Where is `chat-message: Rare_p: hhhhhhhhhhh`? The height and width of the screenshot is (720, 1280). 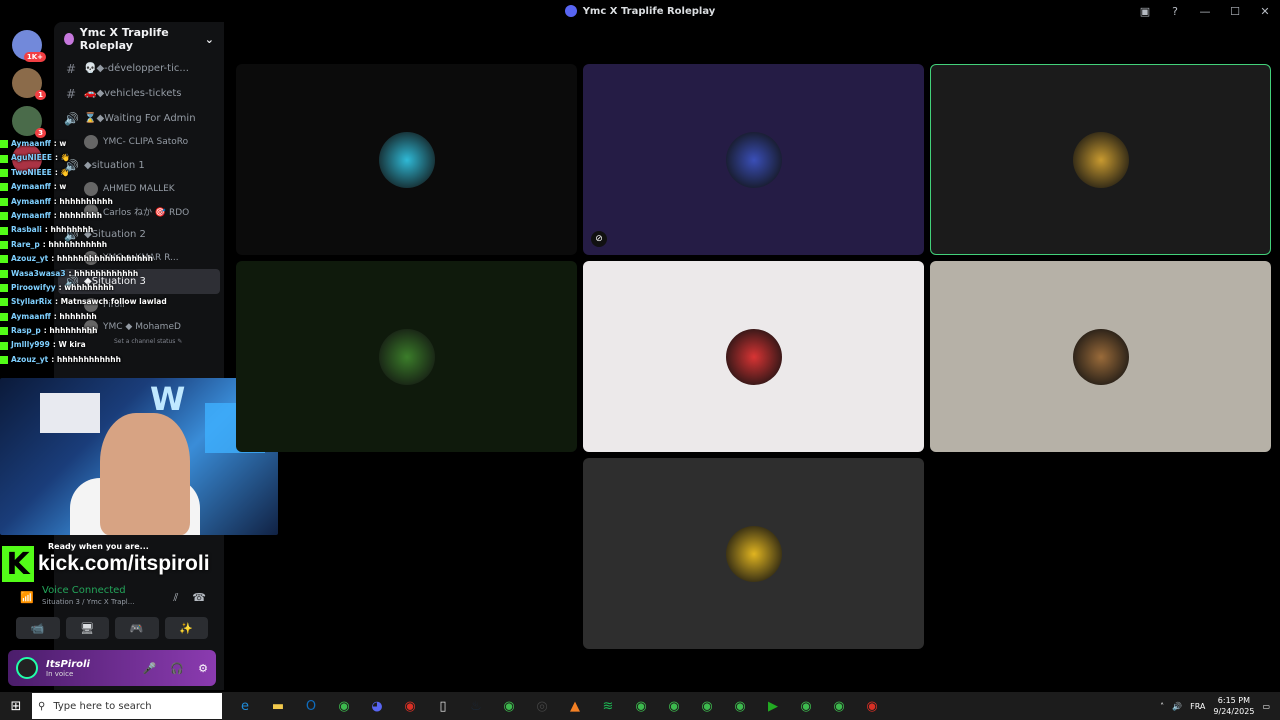
chat-message: Rare_p: hhhhhhhhhhh is located at coordinates (115, 245).